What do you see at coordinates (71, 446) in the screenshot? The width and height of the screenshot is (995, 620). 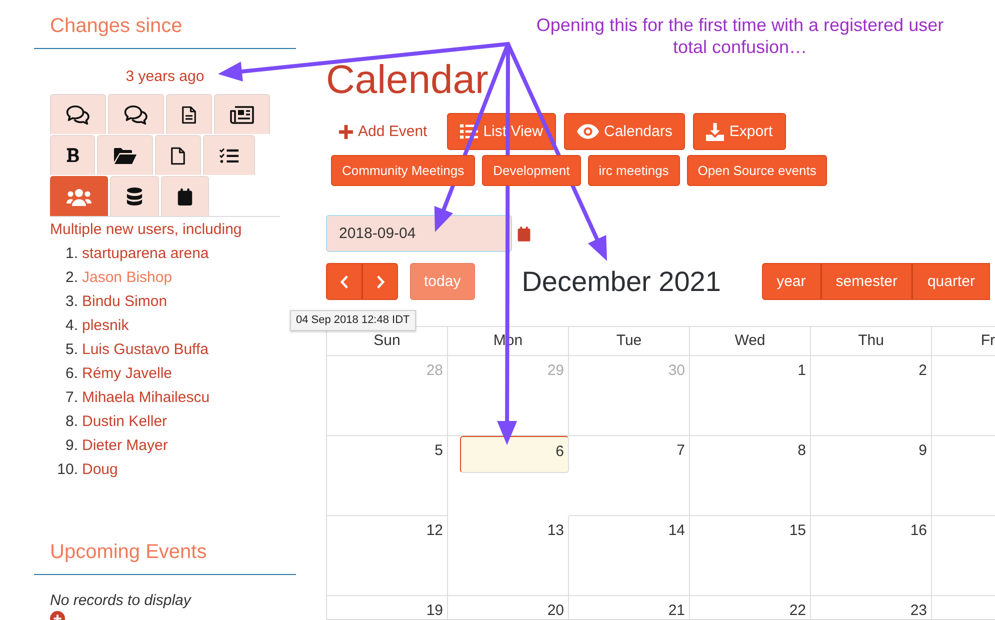 I see `list-number: 9.` at bounding box center [71, 446].